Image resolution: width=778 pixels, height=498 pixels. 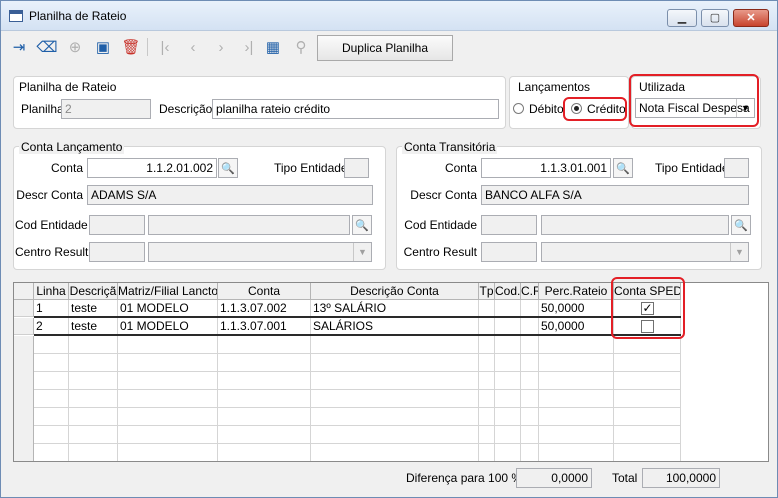 I want to click on minimize-button: ▁, so click(x=682, y=18).